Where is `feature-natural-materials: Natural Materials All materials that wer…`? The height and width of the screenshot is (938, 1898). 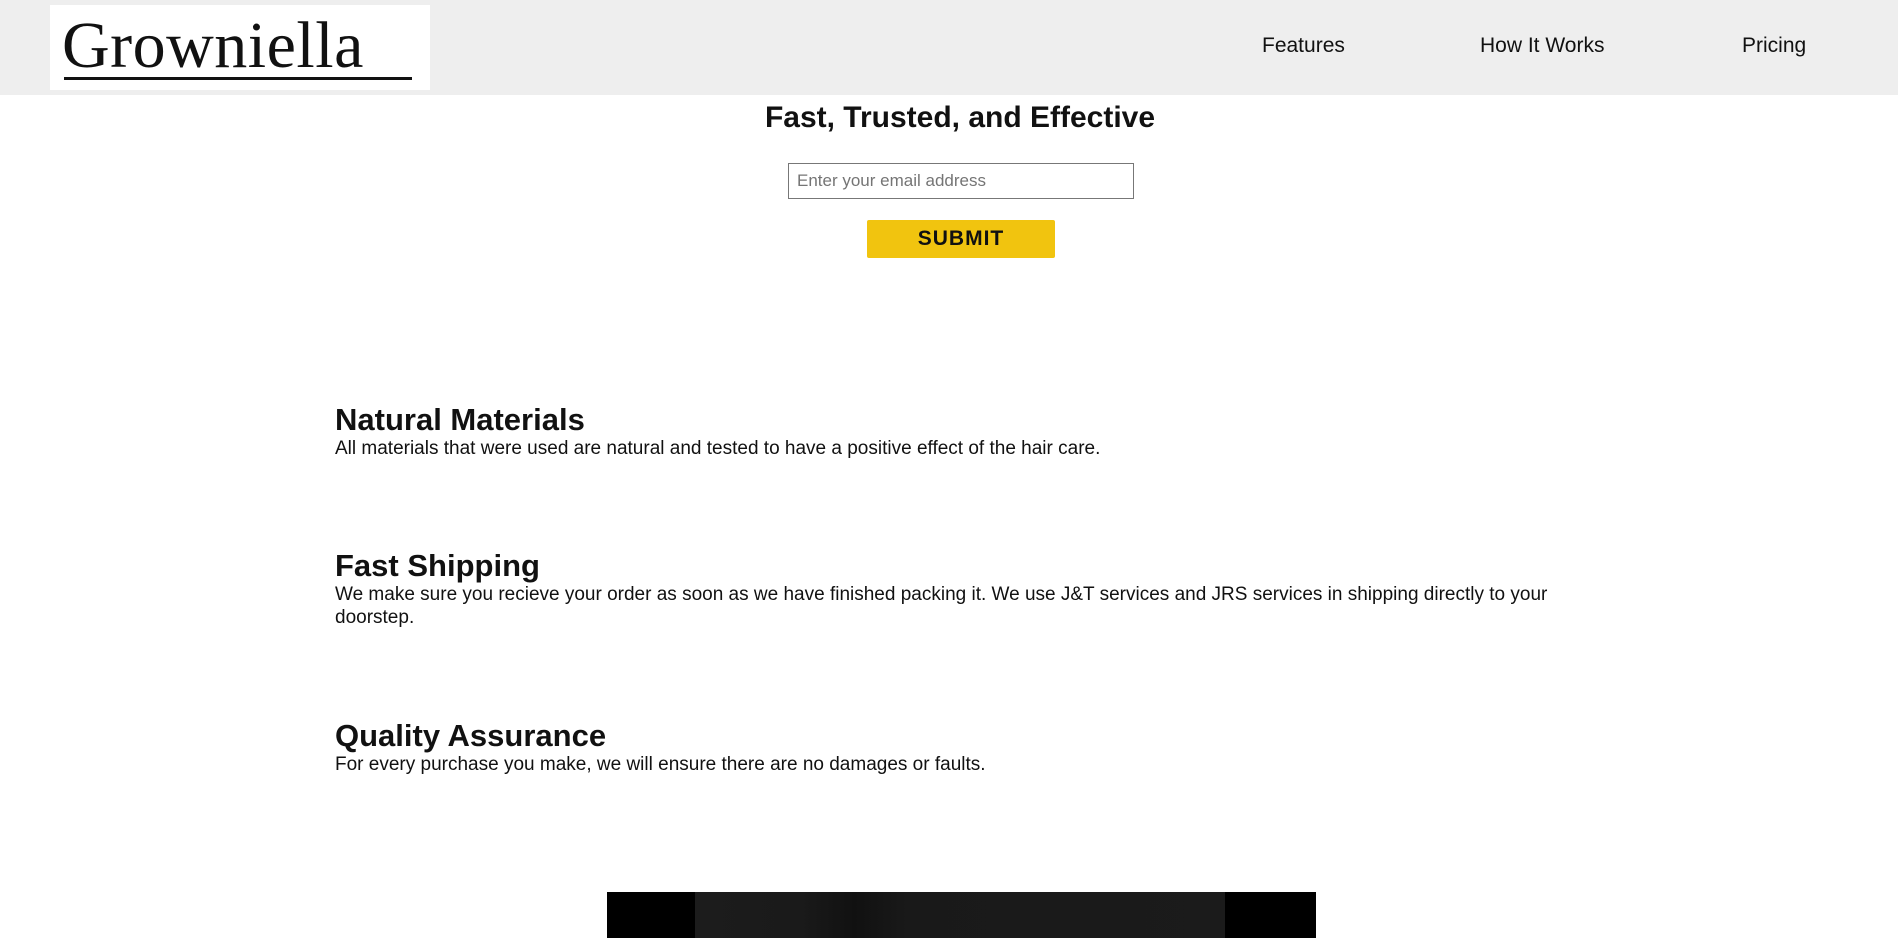
feature-natural-materials: Natural Materials All materials that wer… is located at coordinates (967, 431).